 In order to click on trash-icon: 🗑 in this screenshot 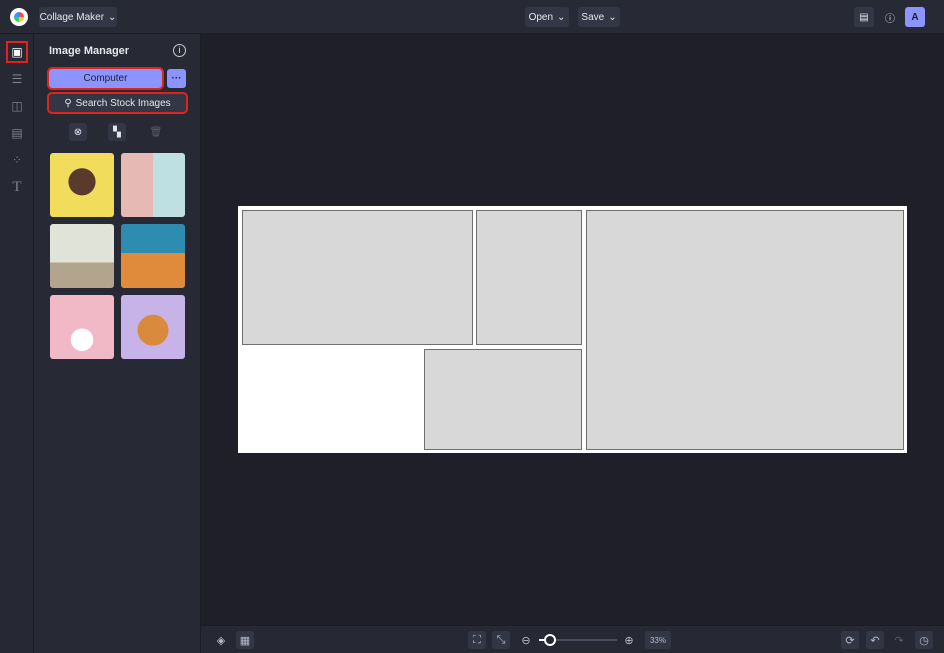, I will do `click(156, 132)`.